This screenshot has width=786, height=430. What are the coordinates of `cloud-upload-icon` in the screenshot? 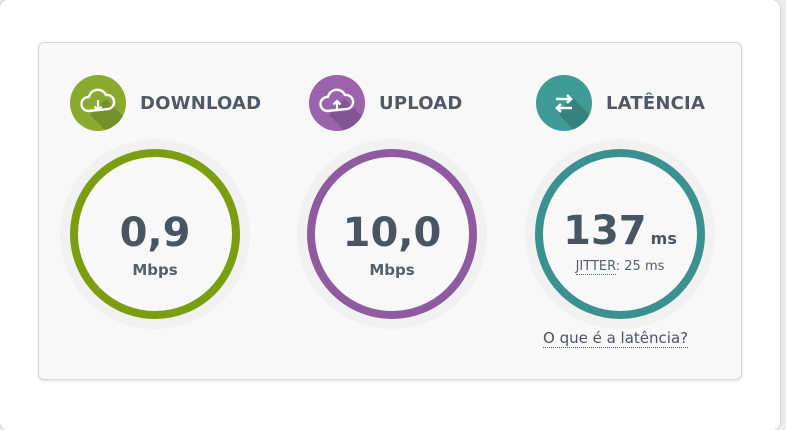 It's located at (337, 103).